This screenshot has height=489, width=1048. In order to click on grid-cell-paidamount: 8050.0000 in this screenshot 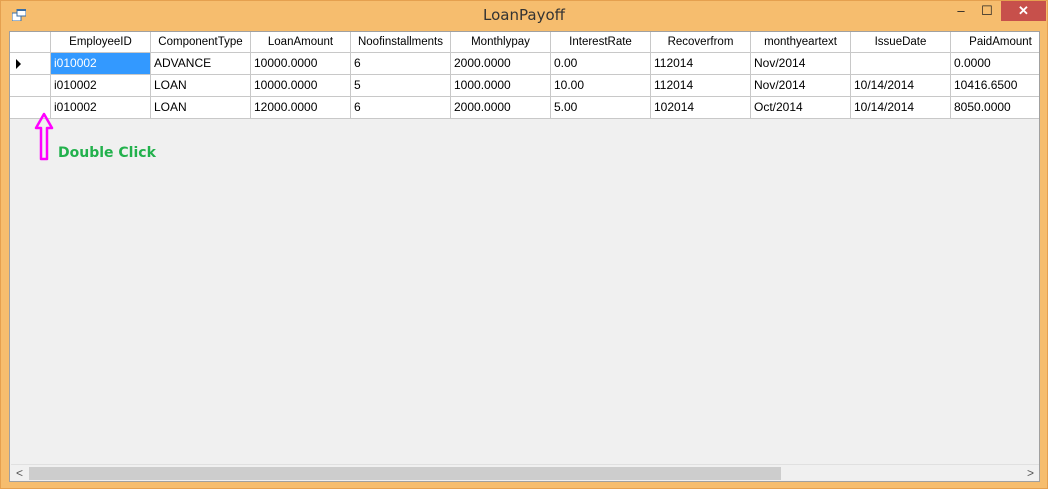, I will do `click(995, 108)`.